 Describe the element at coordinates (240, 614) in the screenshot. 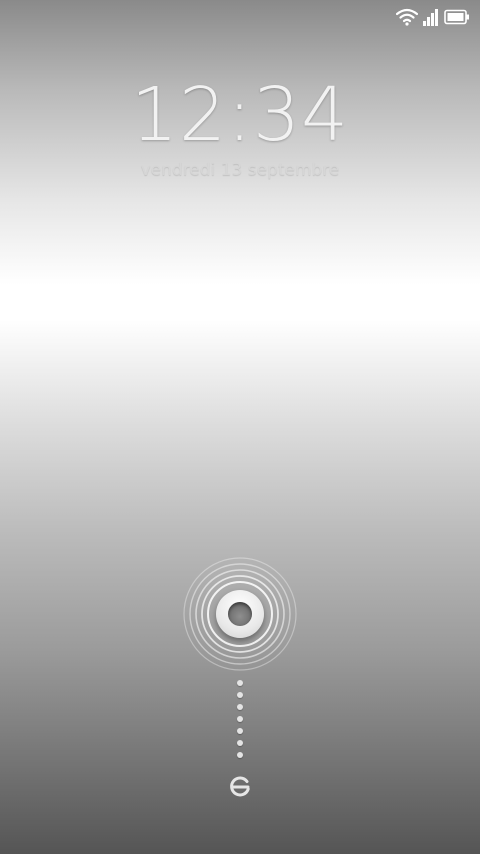

I see `unlock-knob-icon` at that location.